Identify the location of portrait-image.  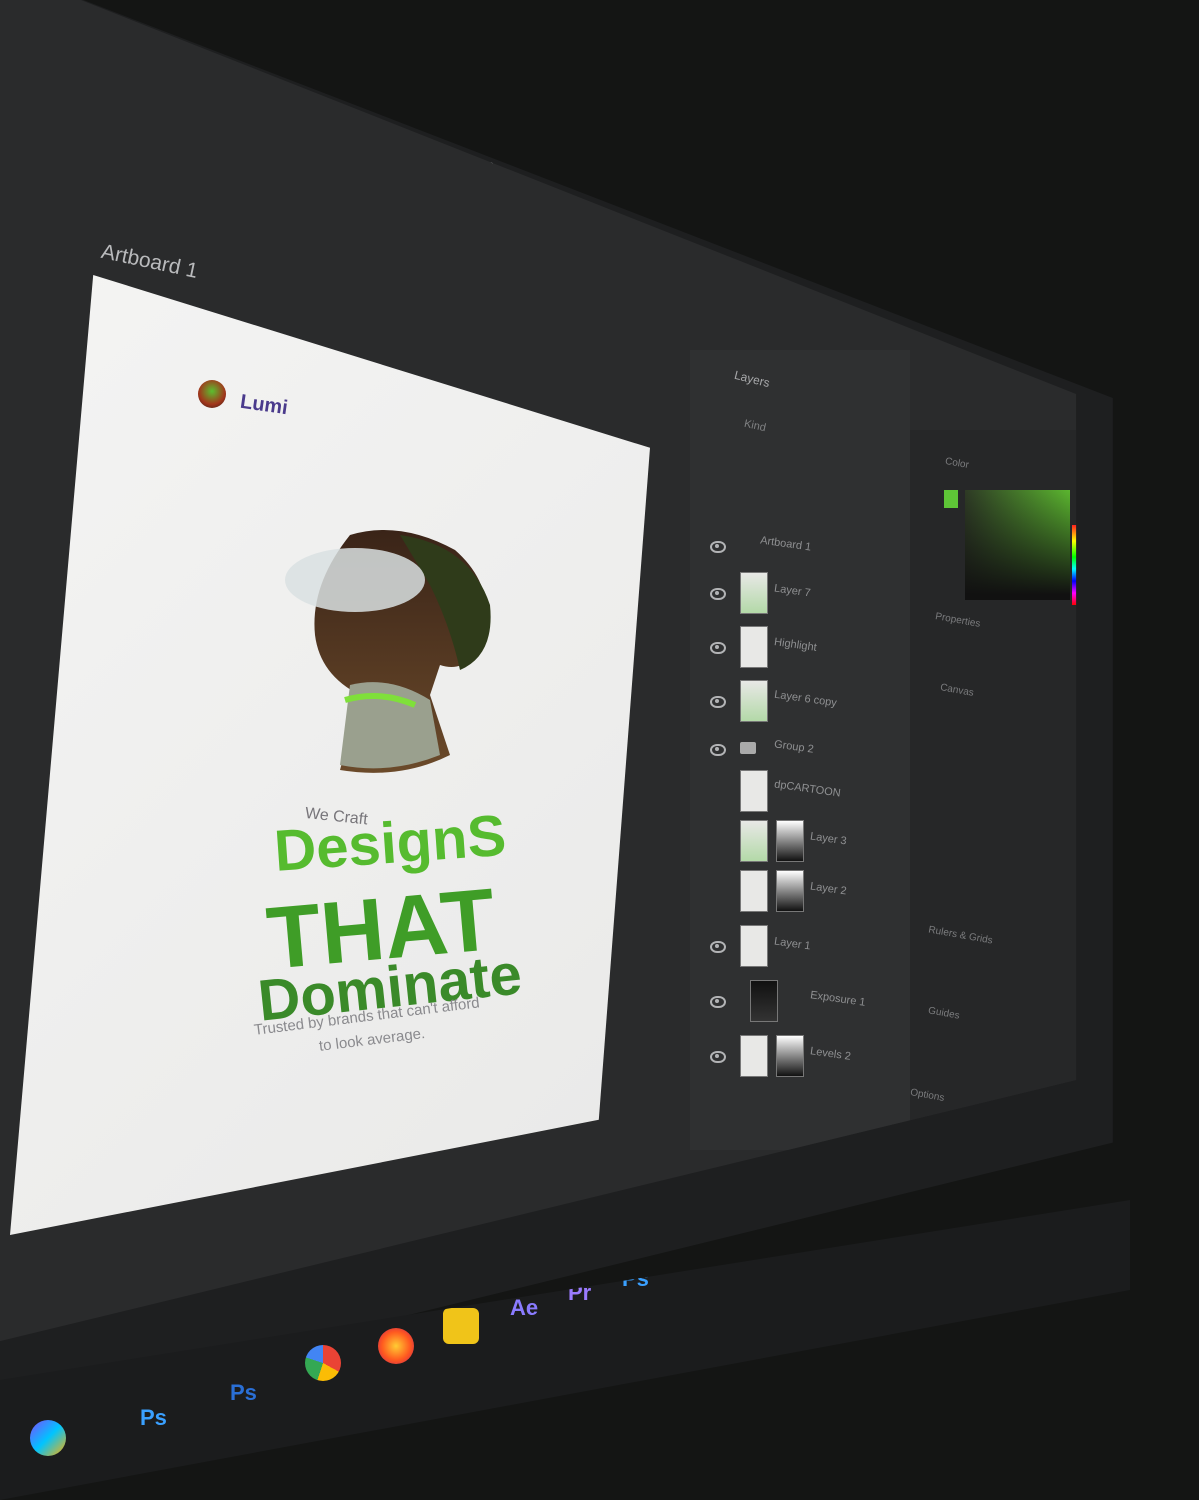
(388, 651).